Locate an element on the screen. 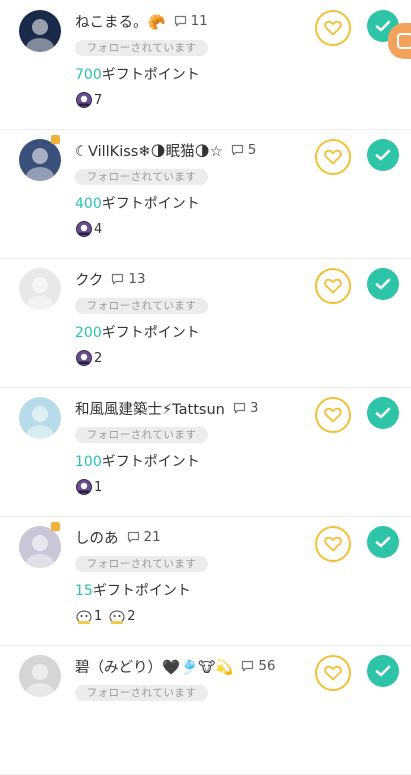  comment-count: 56 is located at coordinates (258, 666).